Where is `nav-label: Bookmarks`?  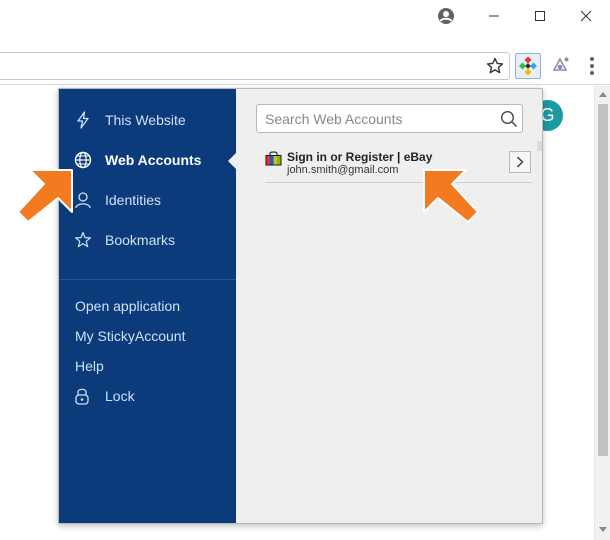
nav-label: Bookmarks is located at coordinates (140, 240).